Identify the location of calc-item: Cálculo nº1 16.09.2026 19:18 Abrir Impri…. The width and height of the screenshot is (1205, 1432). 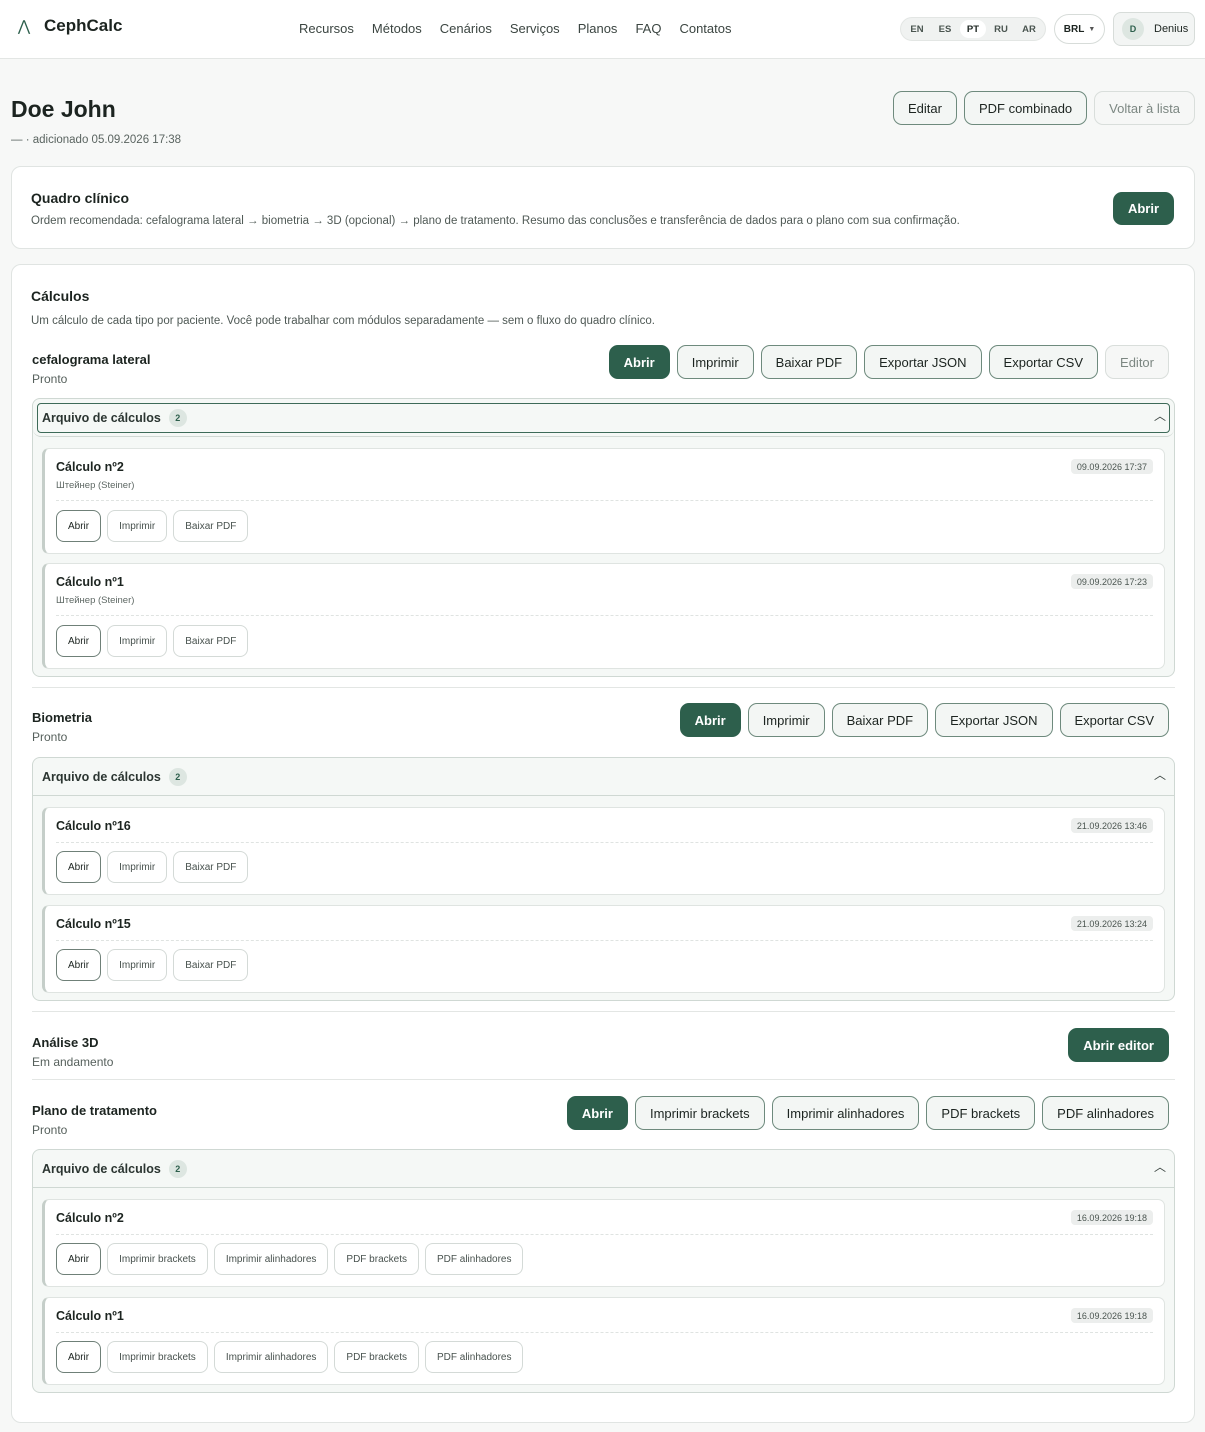
(603, 1341).